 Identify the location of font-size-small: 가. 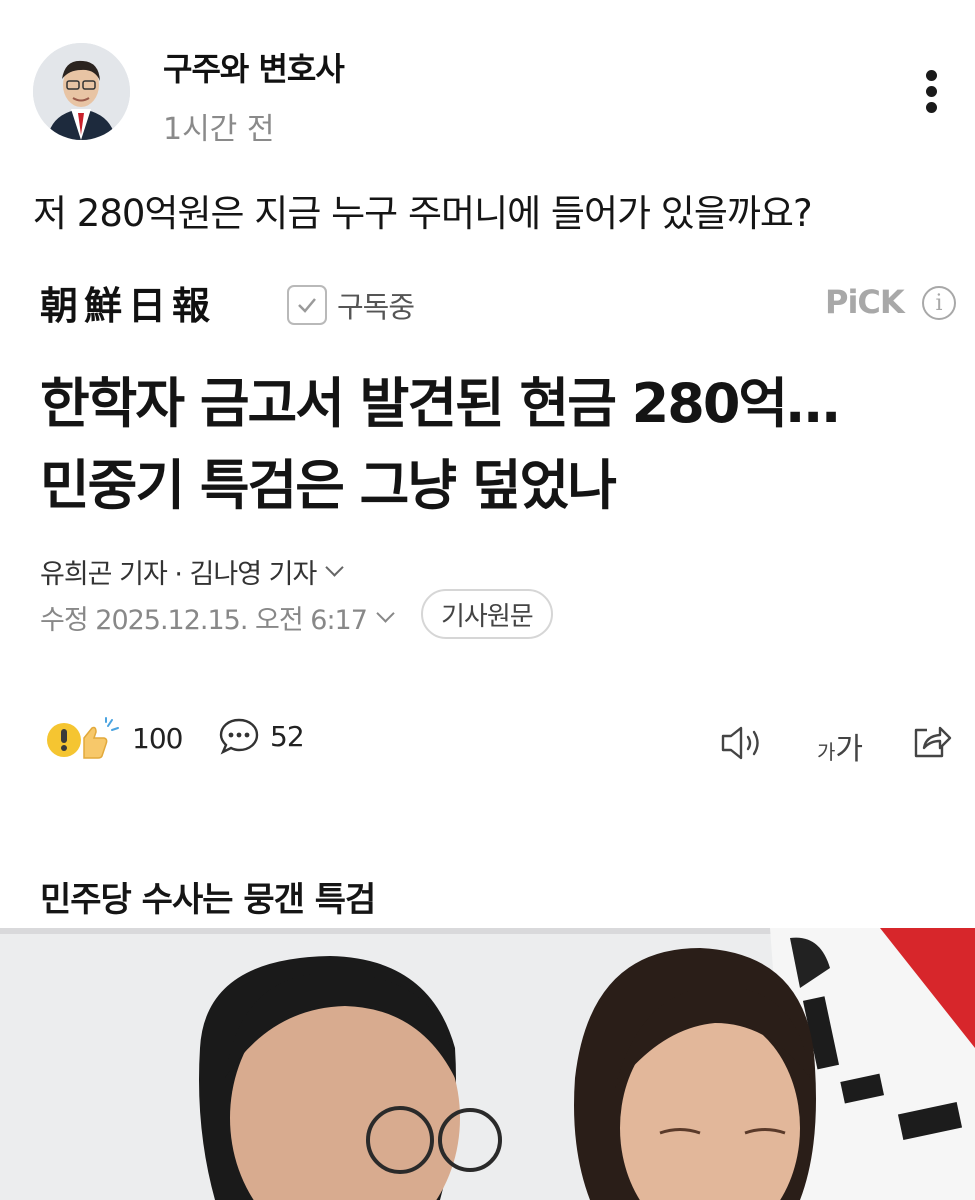
(826, 752).